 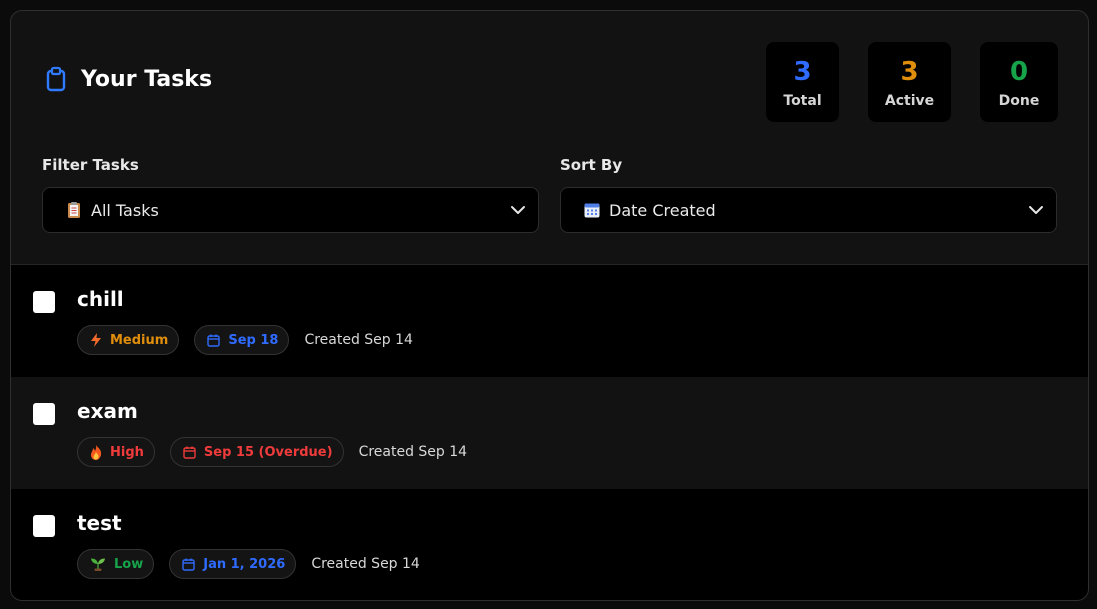 What do you see at coordinates (127, 452) in the screenshot?
I see `priority-label: High` at bounding box center [127, 452].